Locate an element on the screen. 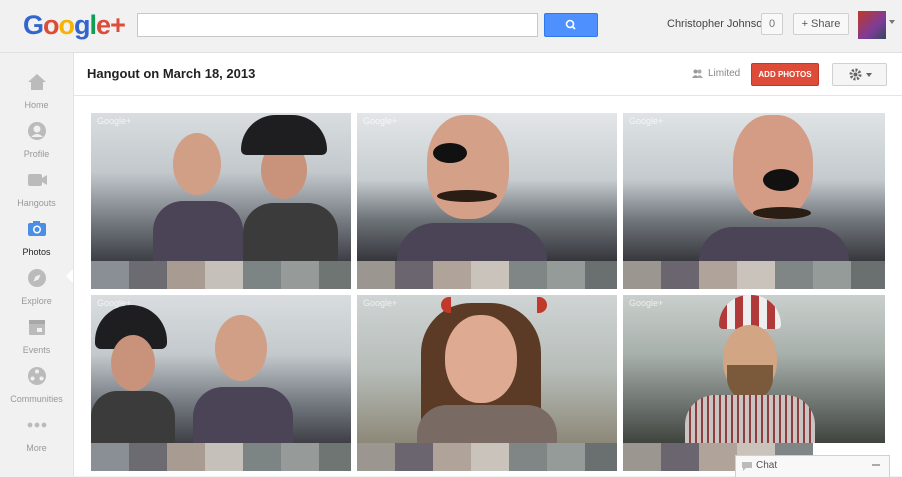 This screenshot has height=477, width=902. notification-count: 0 is located at coordinates (772, 24).